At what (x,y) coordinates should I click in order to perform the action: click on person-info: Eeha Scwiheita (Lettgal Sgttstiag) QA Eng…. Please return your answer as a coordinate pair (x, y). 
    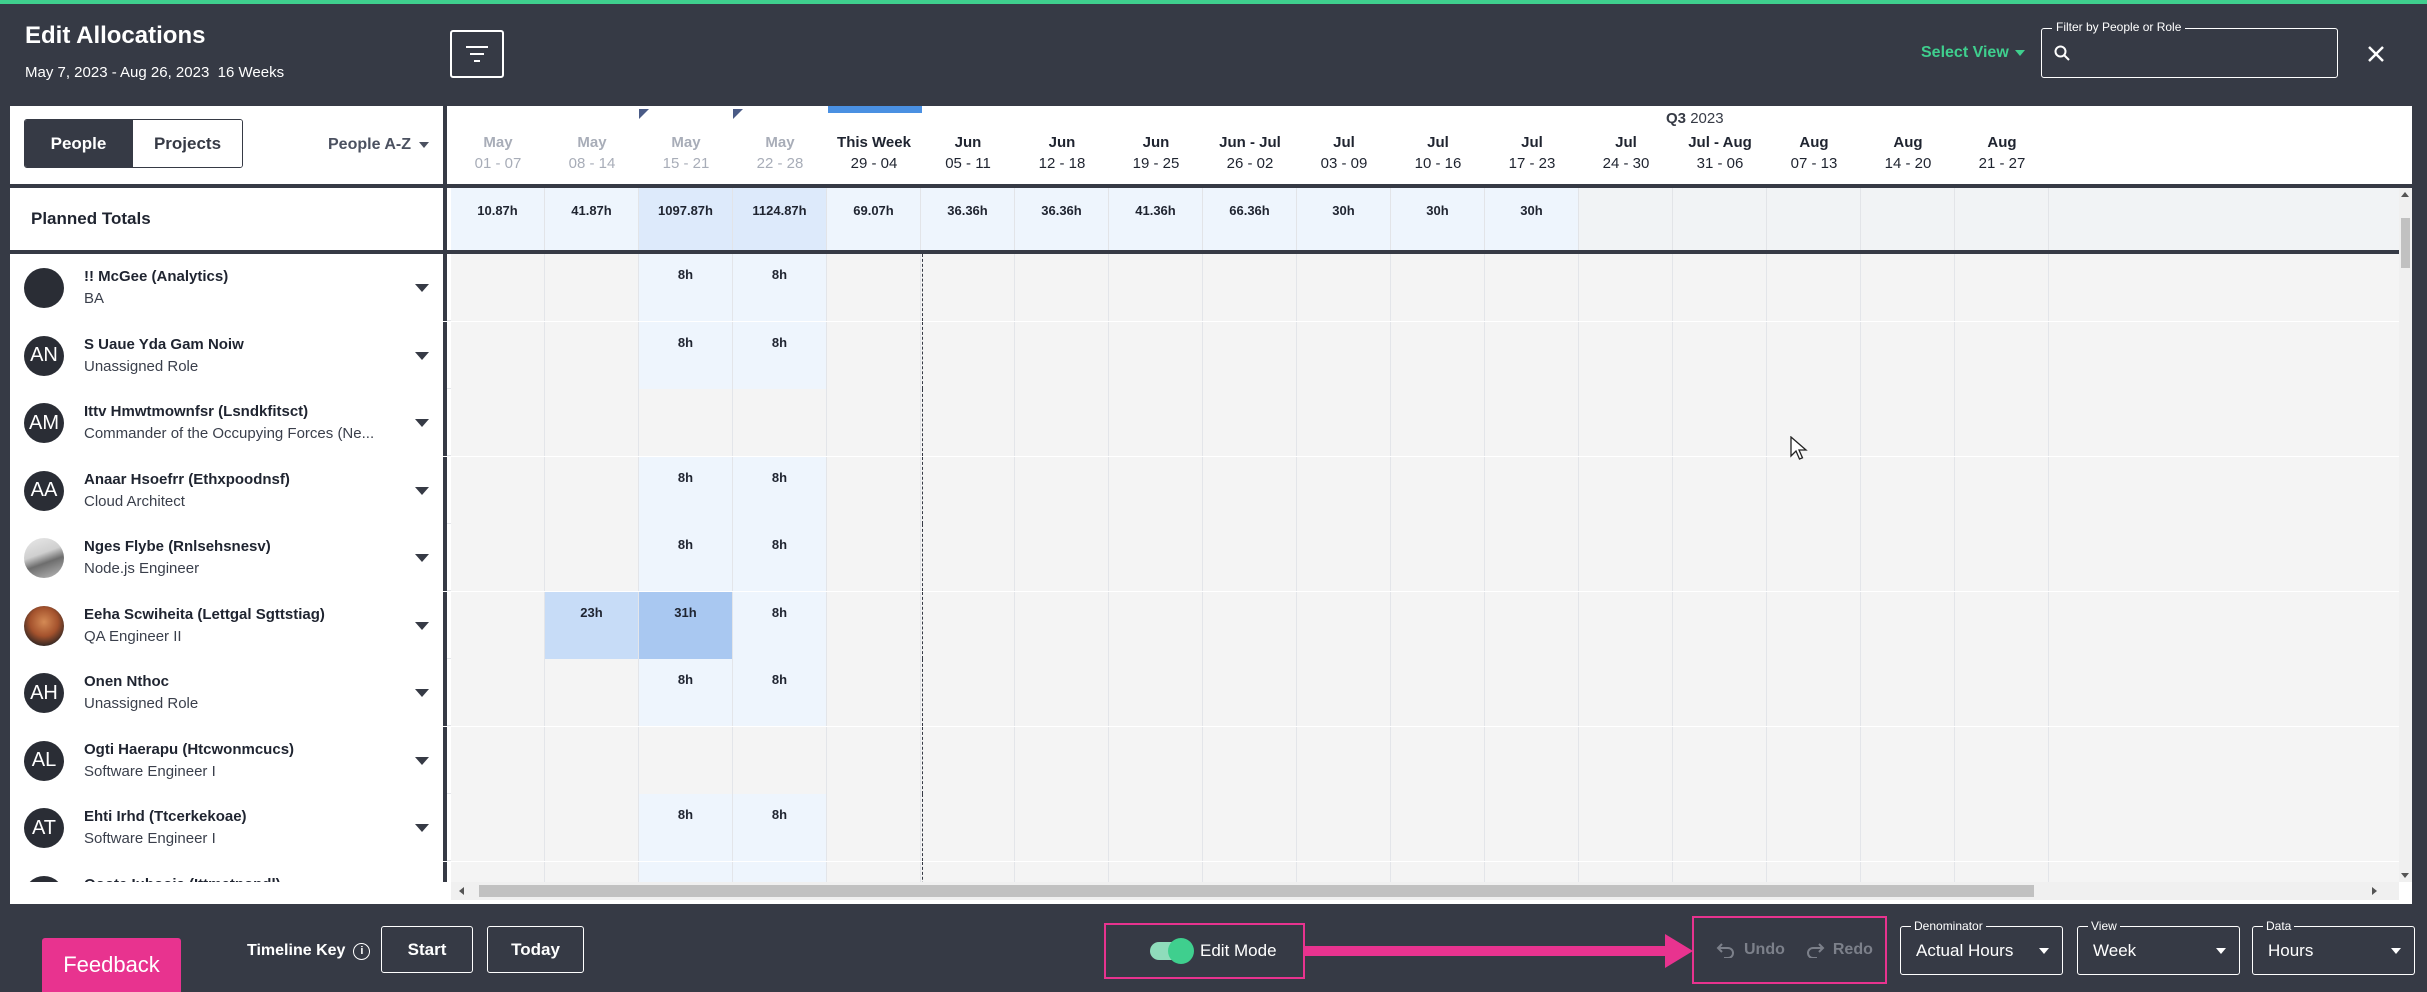
    Looking at the image, I should click on (228, 625).